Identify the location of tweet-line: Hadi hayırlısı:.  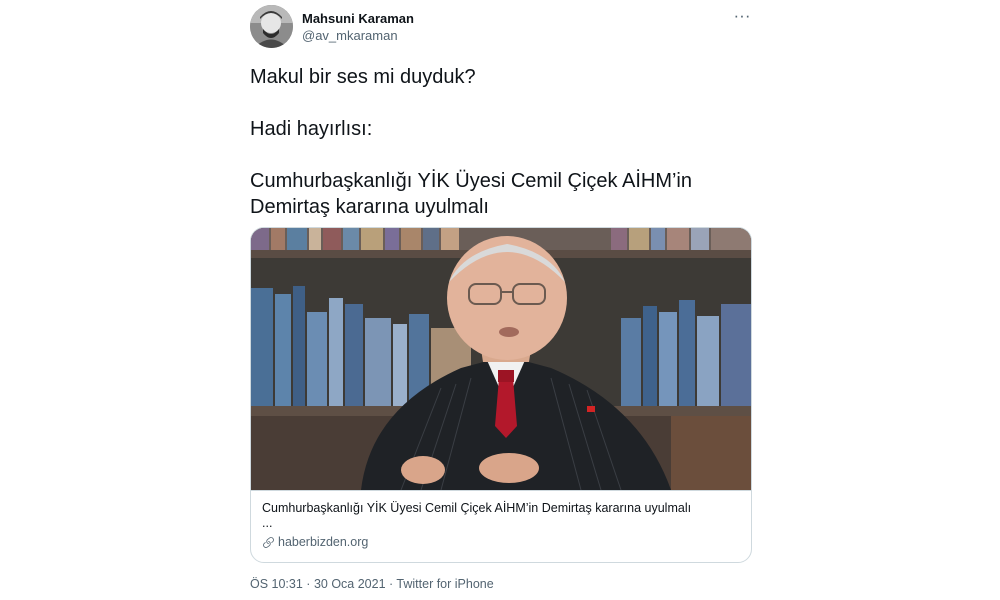
(311, 129).